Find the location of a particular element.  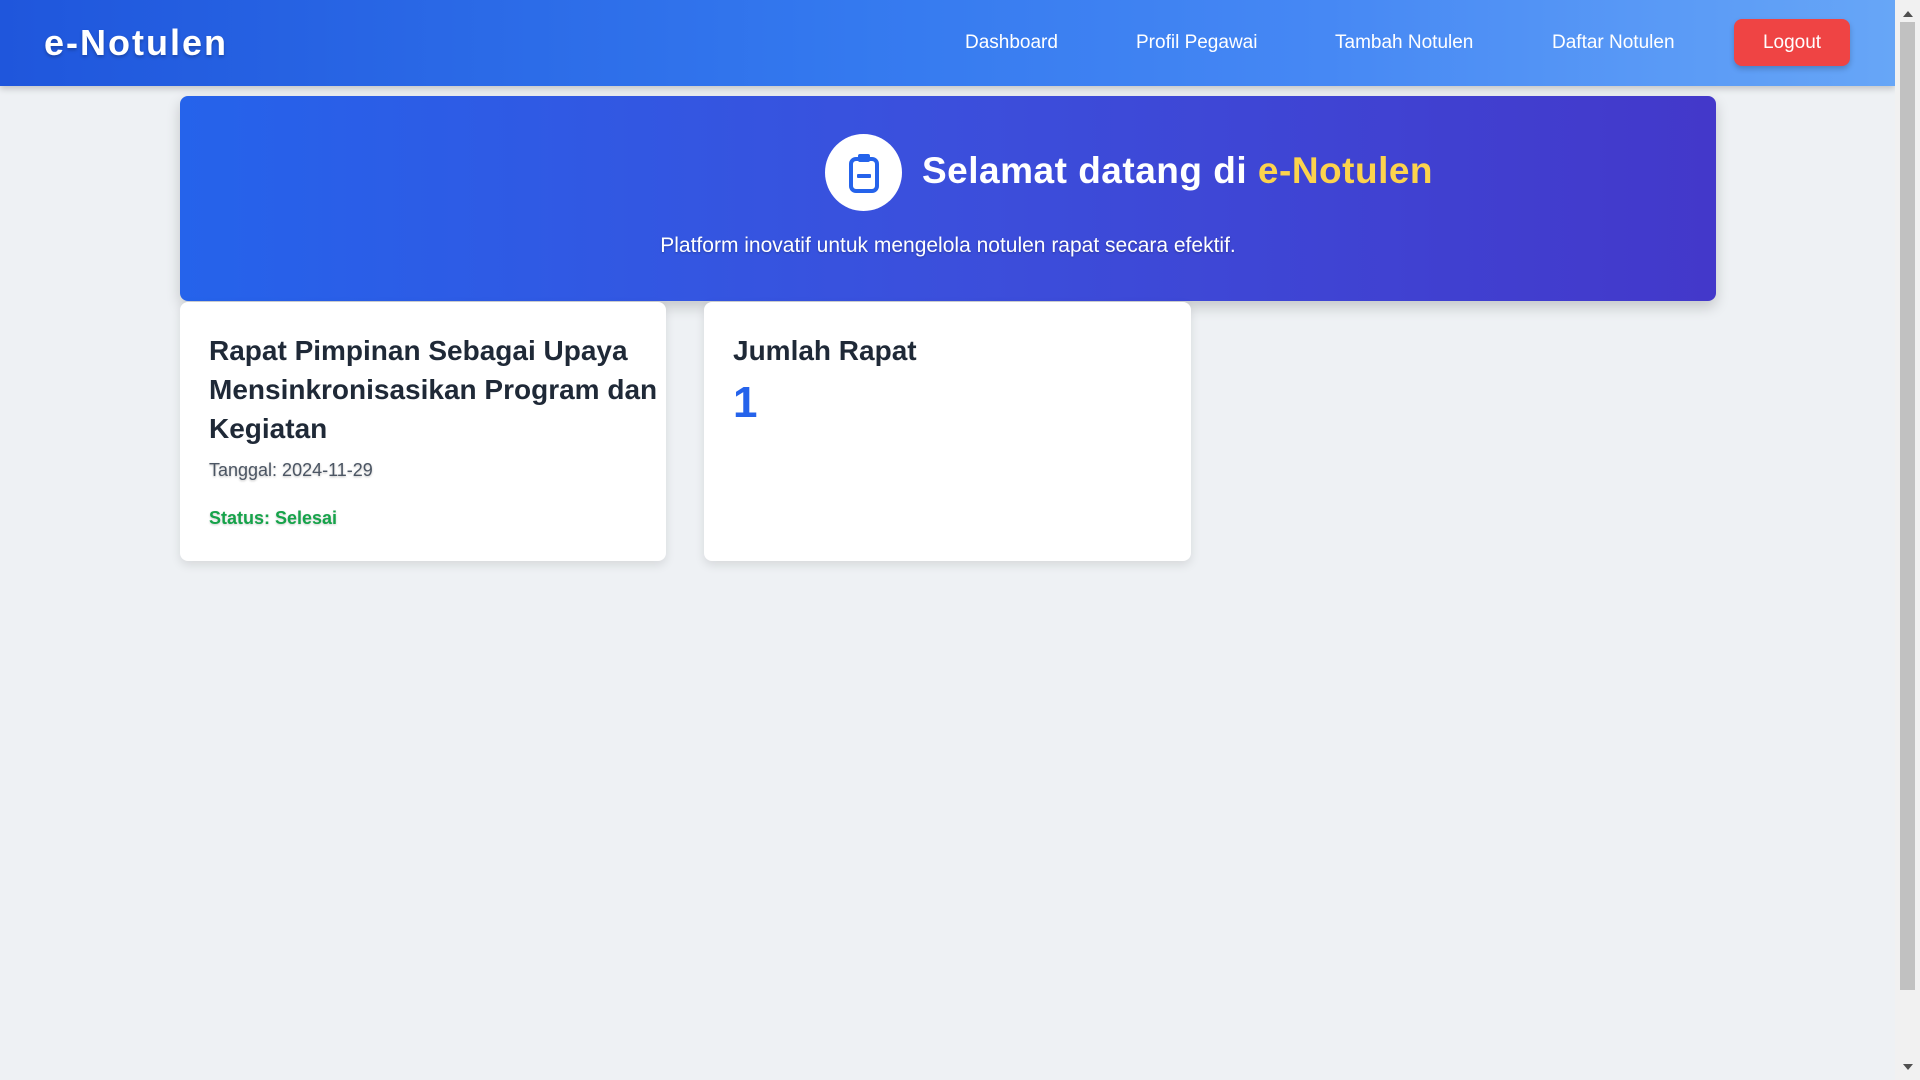

logout-button: Logout is located at coordinates (1792, 42).